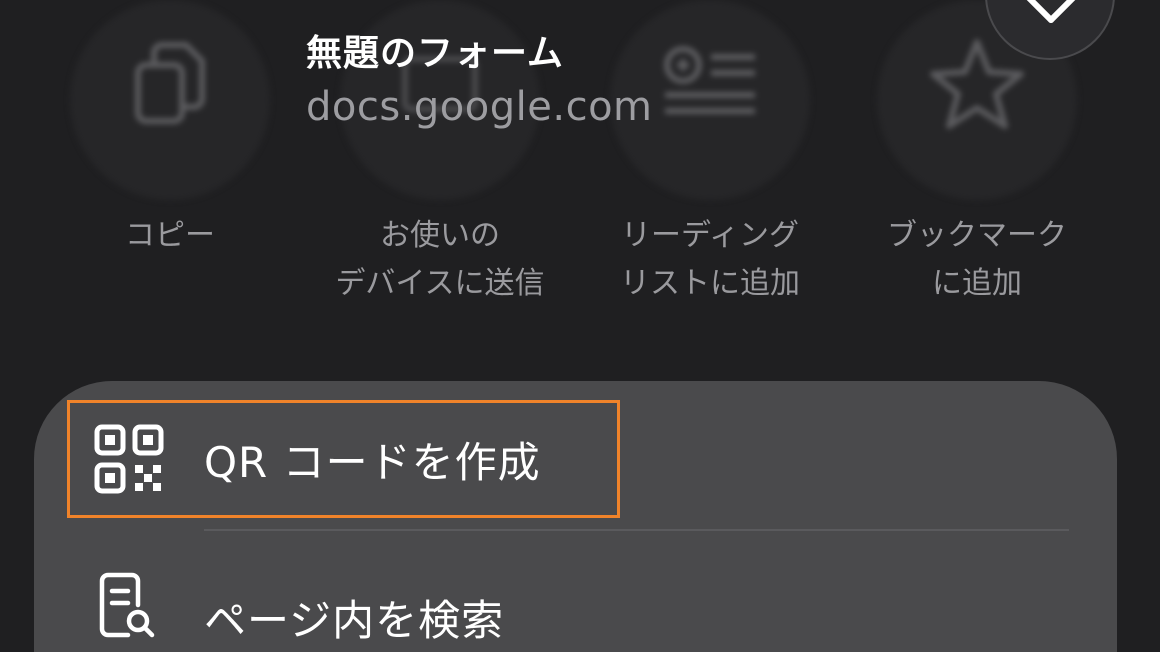 The width and height of the screenshot is (1160, 652). I want to click on star-icon, so click(977, 84).